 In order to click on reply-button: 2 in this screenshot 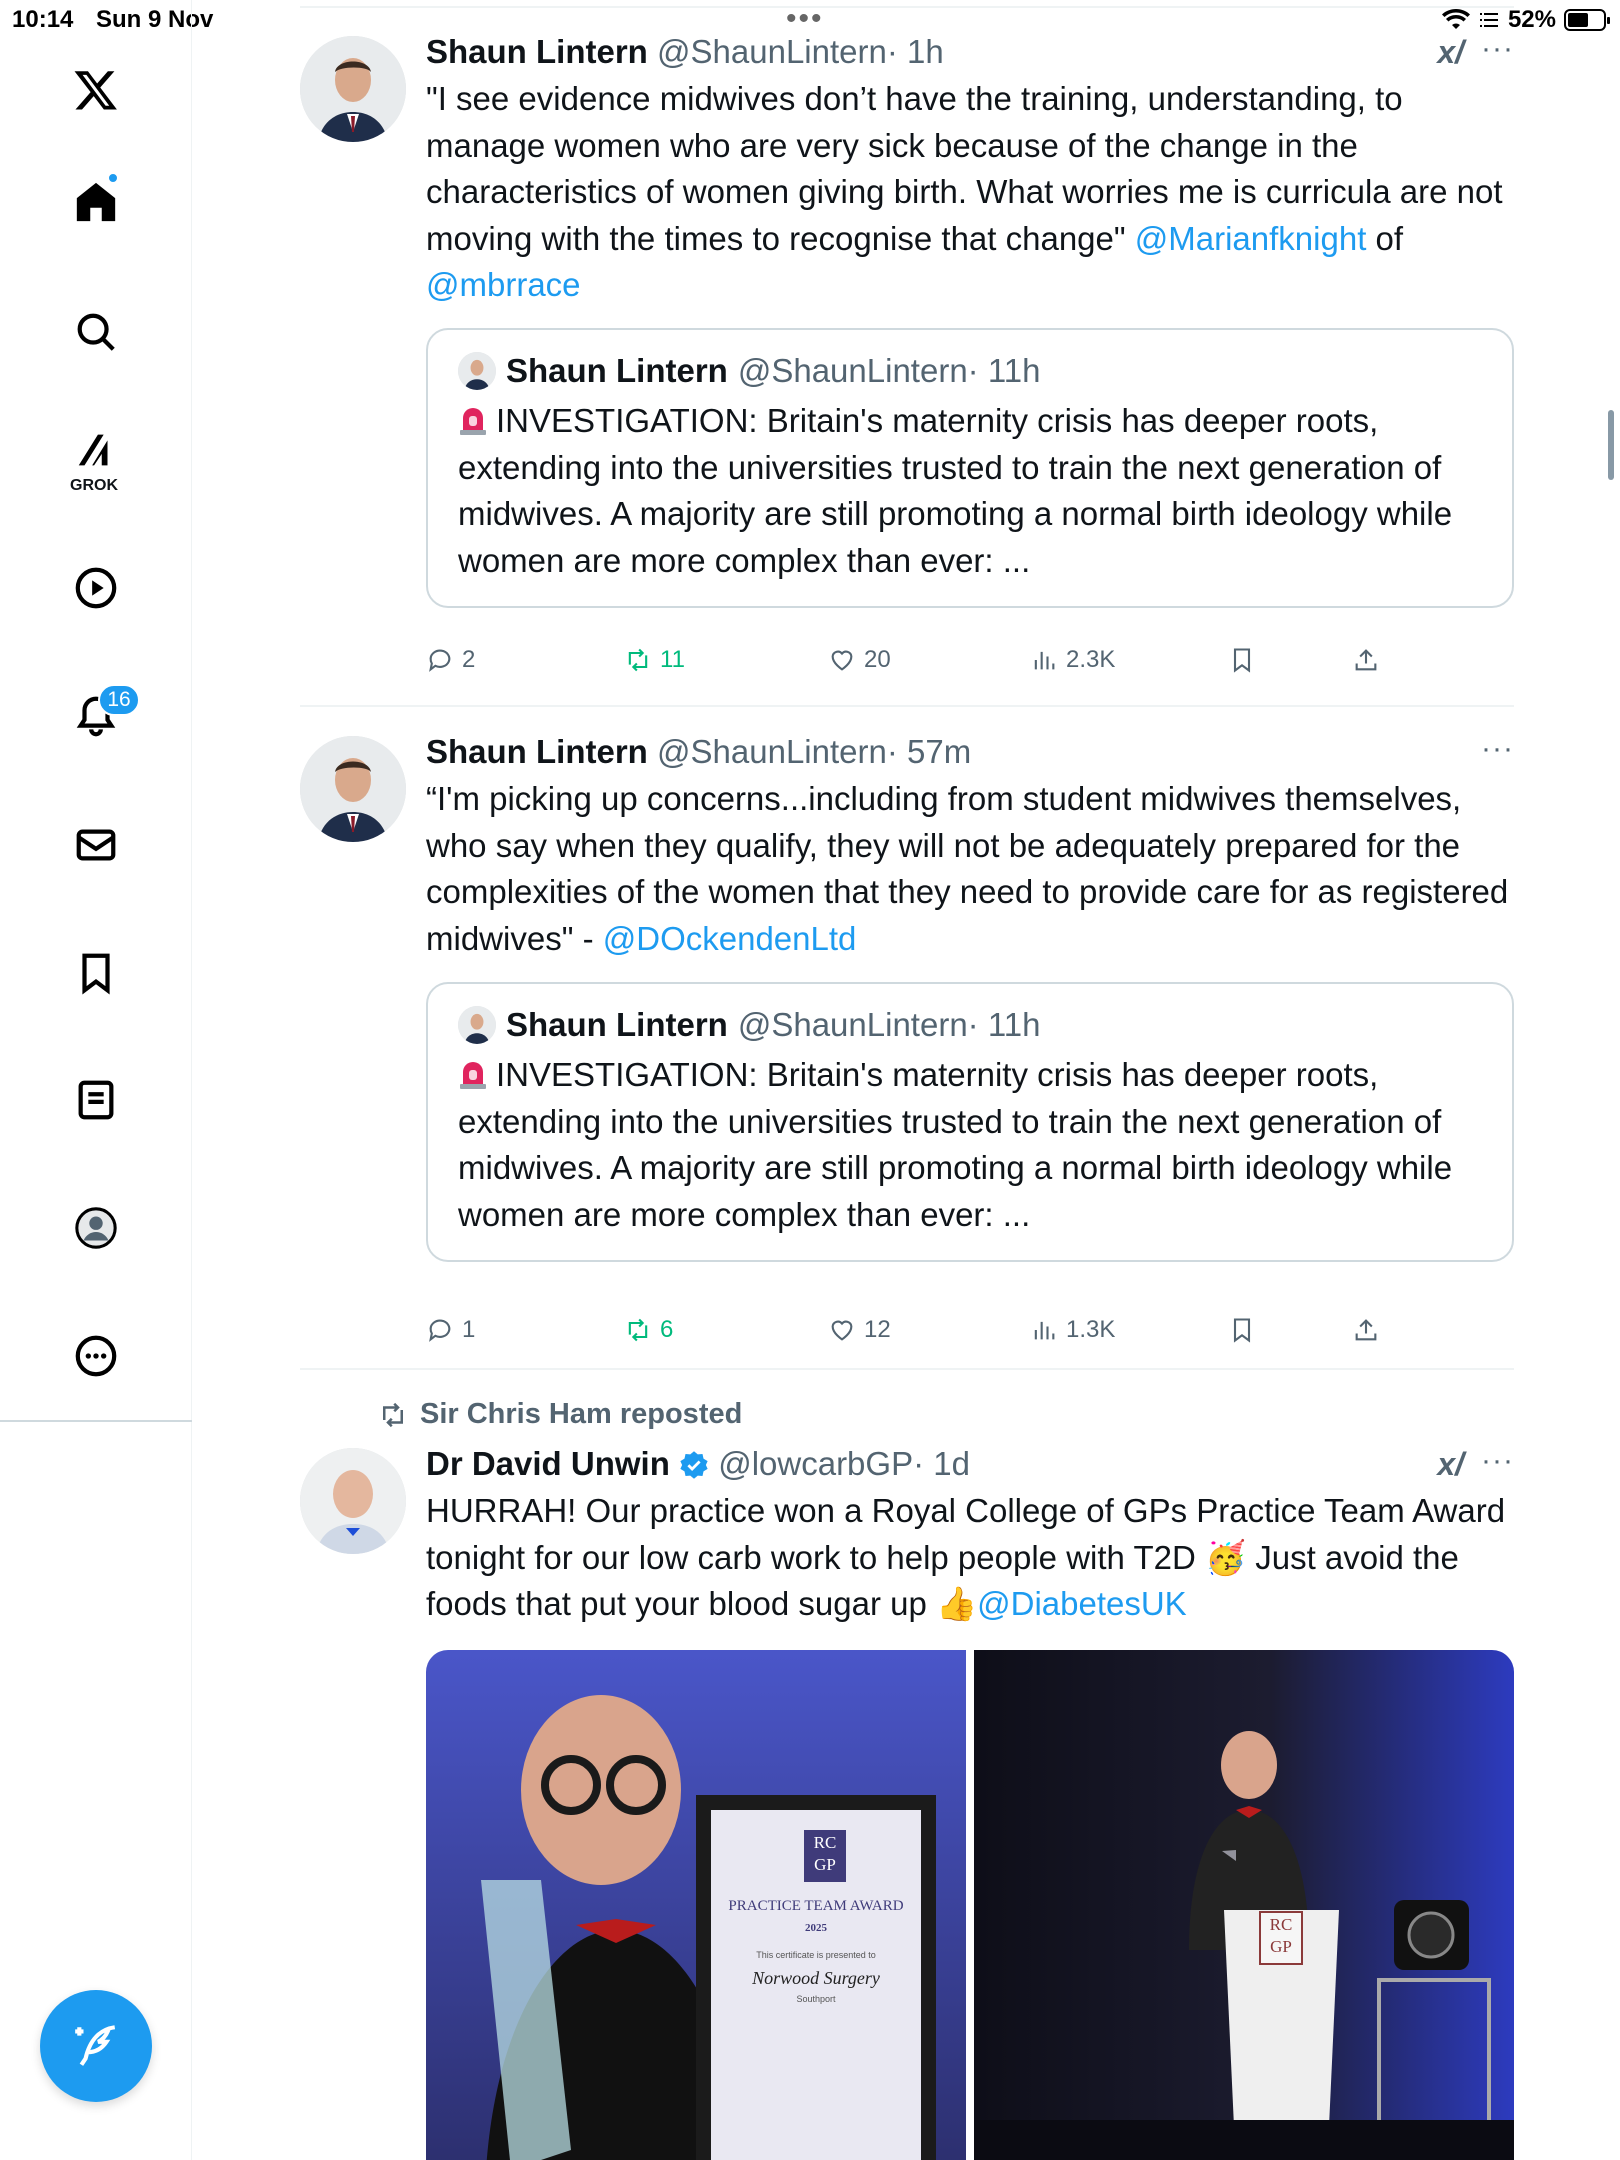, I will do `click(450, 660)`.